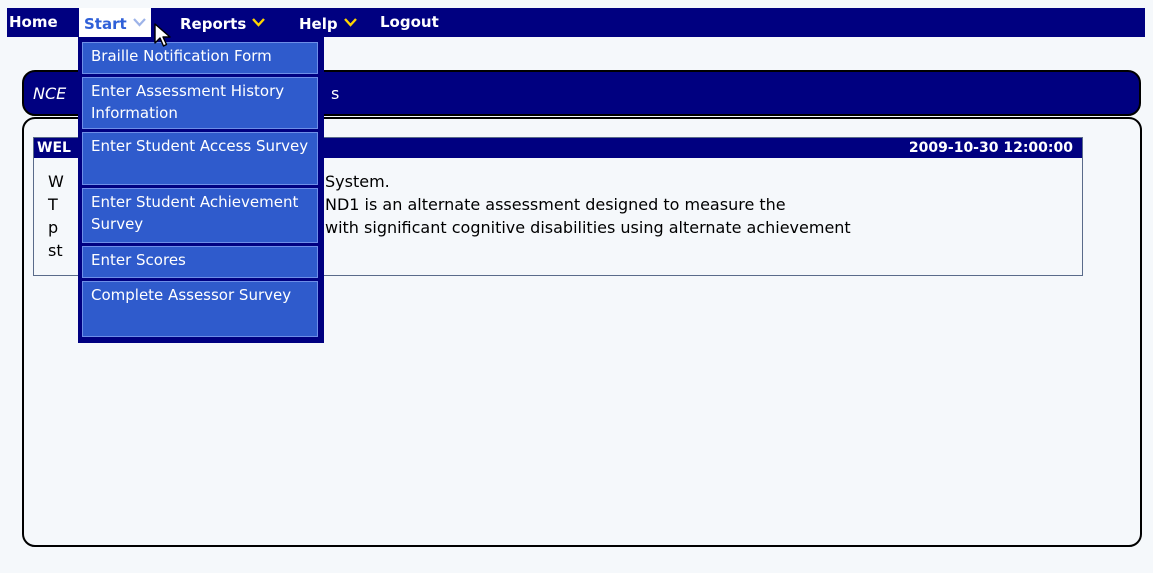 The width and height of the screenshot is (1153, 573). Describe the element at coordinates (56, 181) in the screenshot. I see `welcome-line1-left: W` at that location.